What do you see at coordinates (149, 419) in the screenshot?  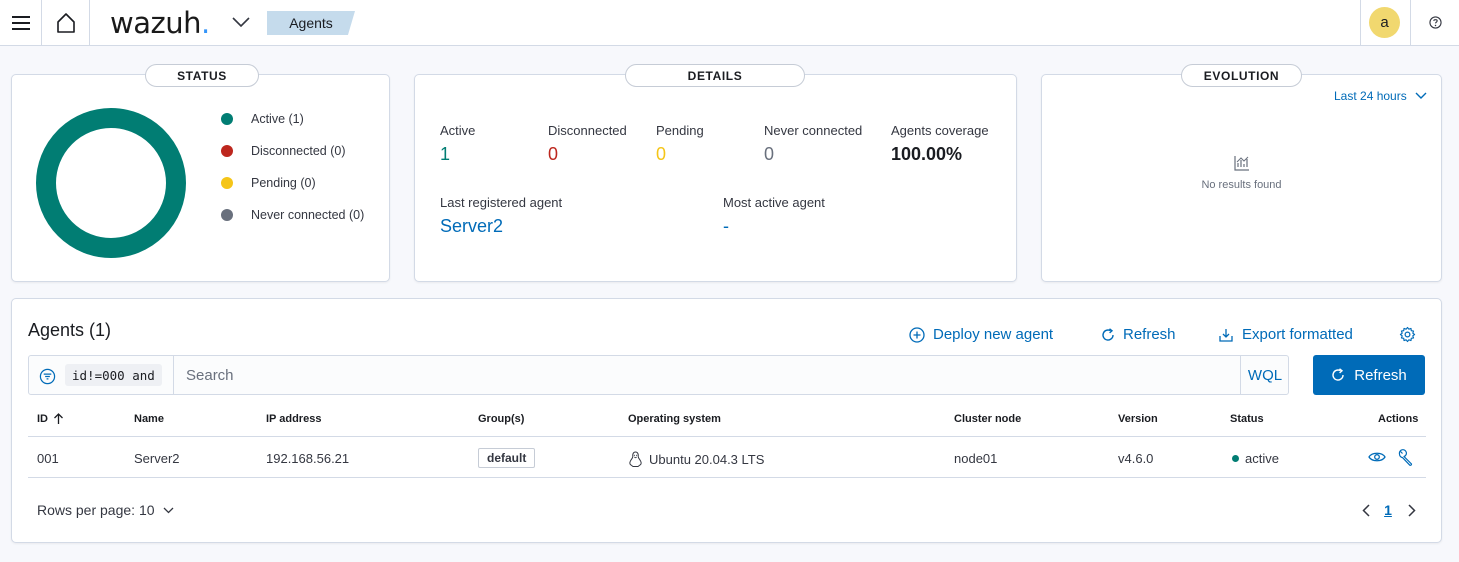 I see `column-header-name: Name` at bounding box center [149, 419].